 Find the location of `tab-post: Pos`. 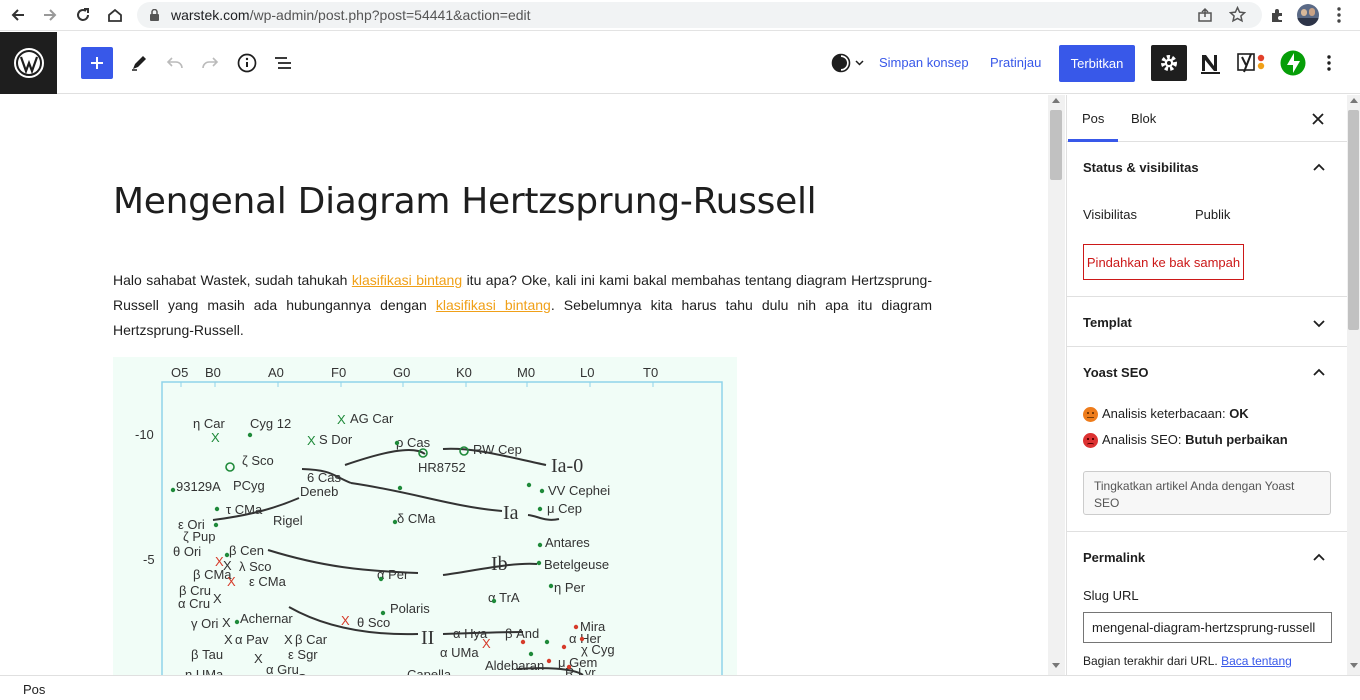

tab-post: Pos is located at coordinates (1093, 118).